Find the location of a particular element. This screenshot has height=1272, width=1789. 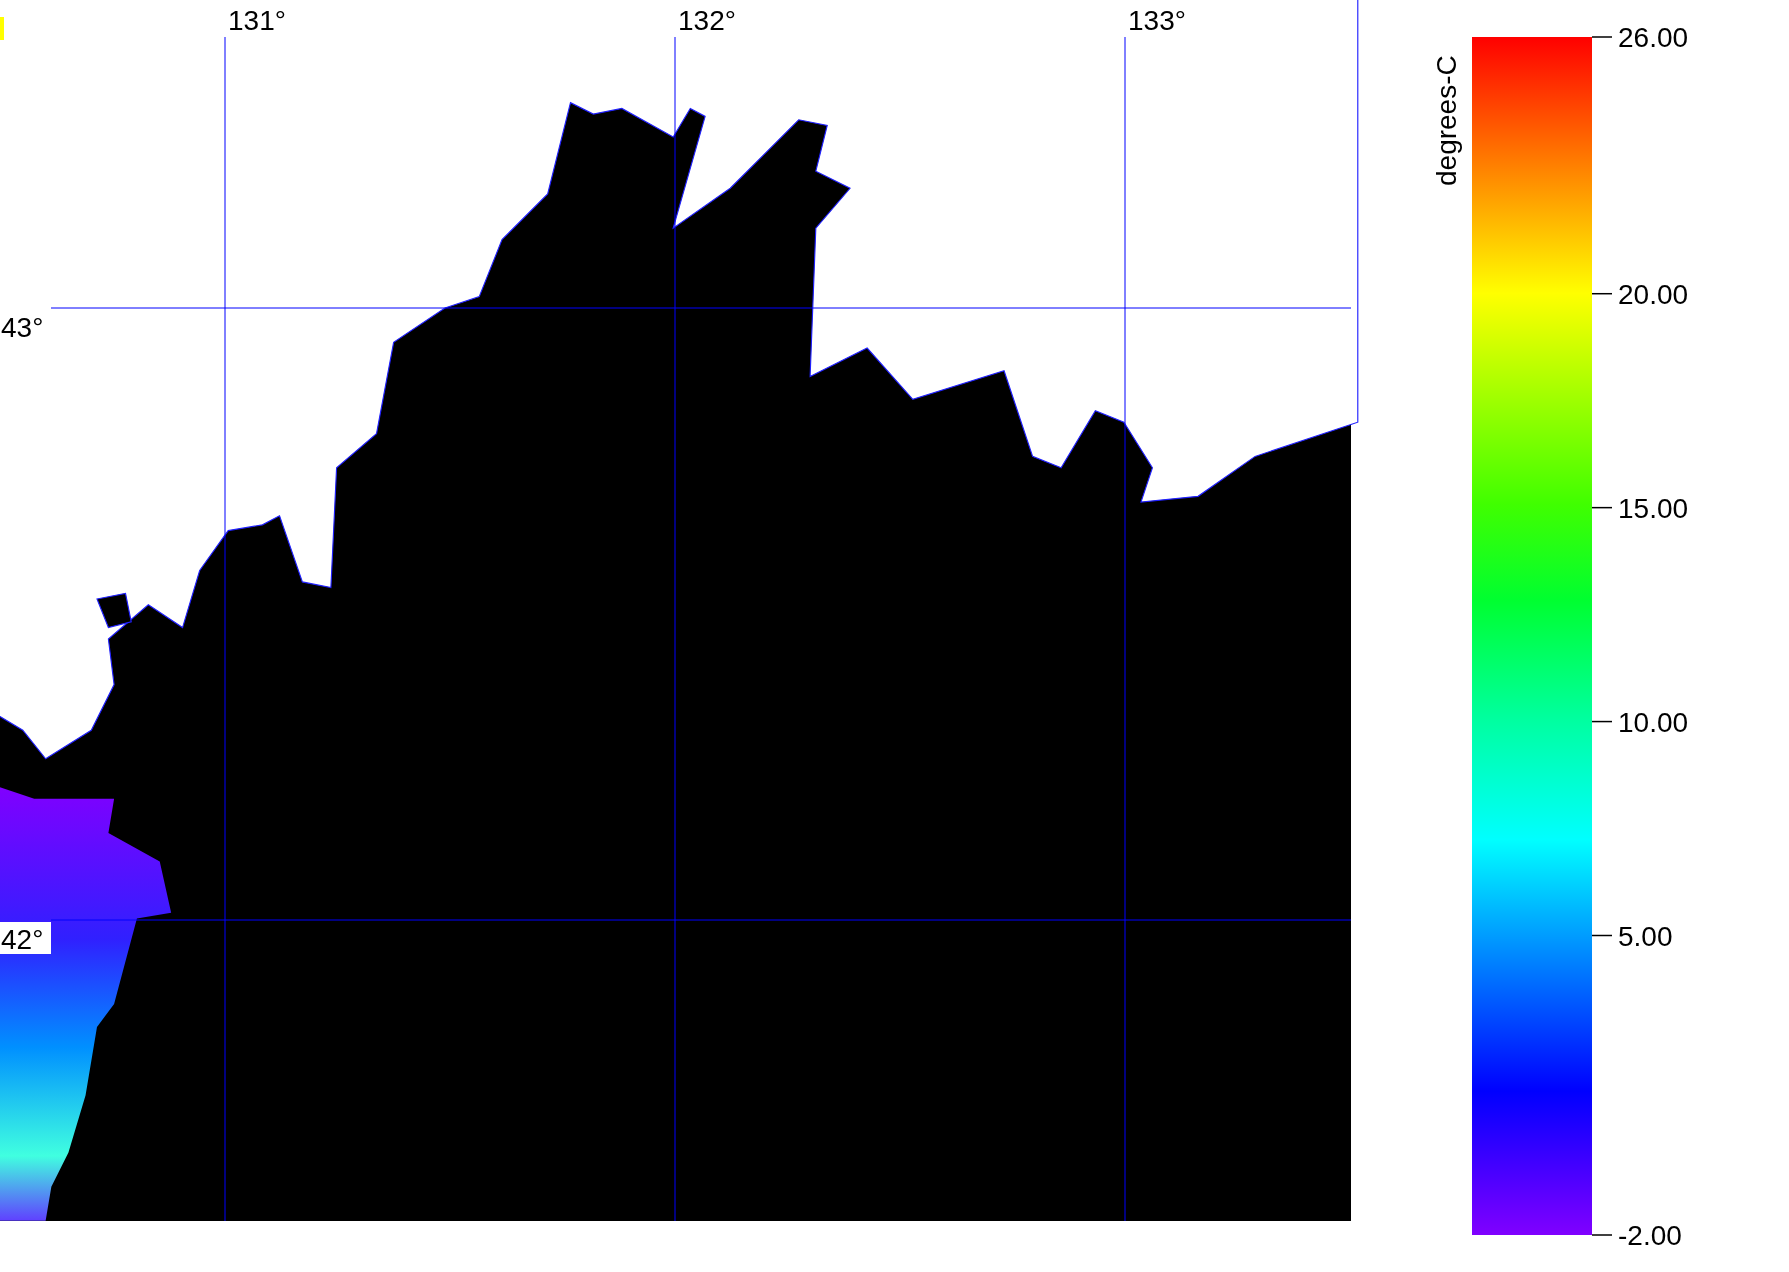

scale-tick-label: 20.00 is located at coordinates (1653, 294).